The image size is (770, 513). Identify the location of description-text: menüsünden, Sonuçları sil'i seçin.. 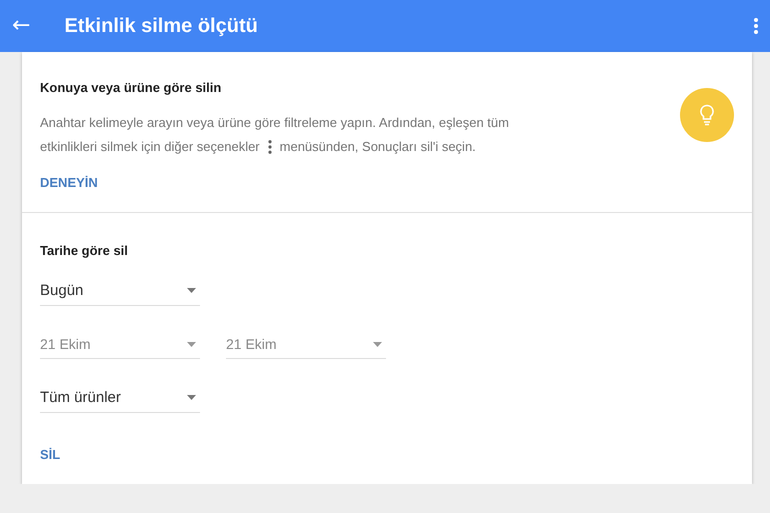
(378, 147).